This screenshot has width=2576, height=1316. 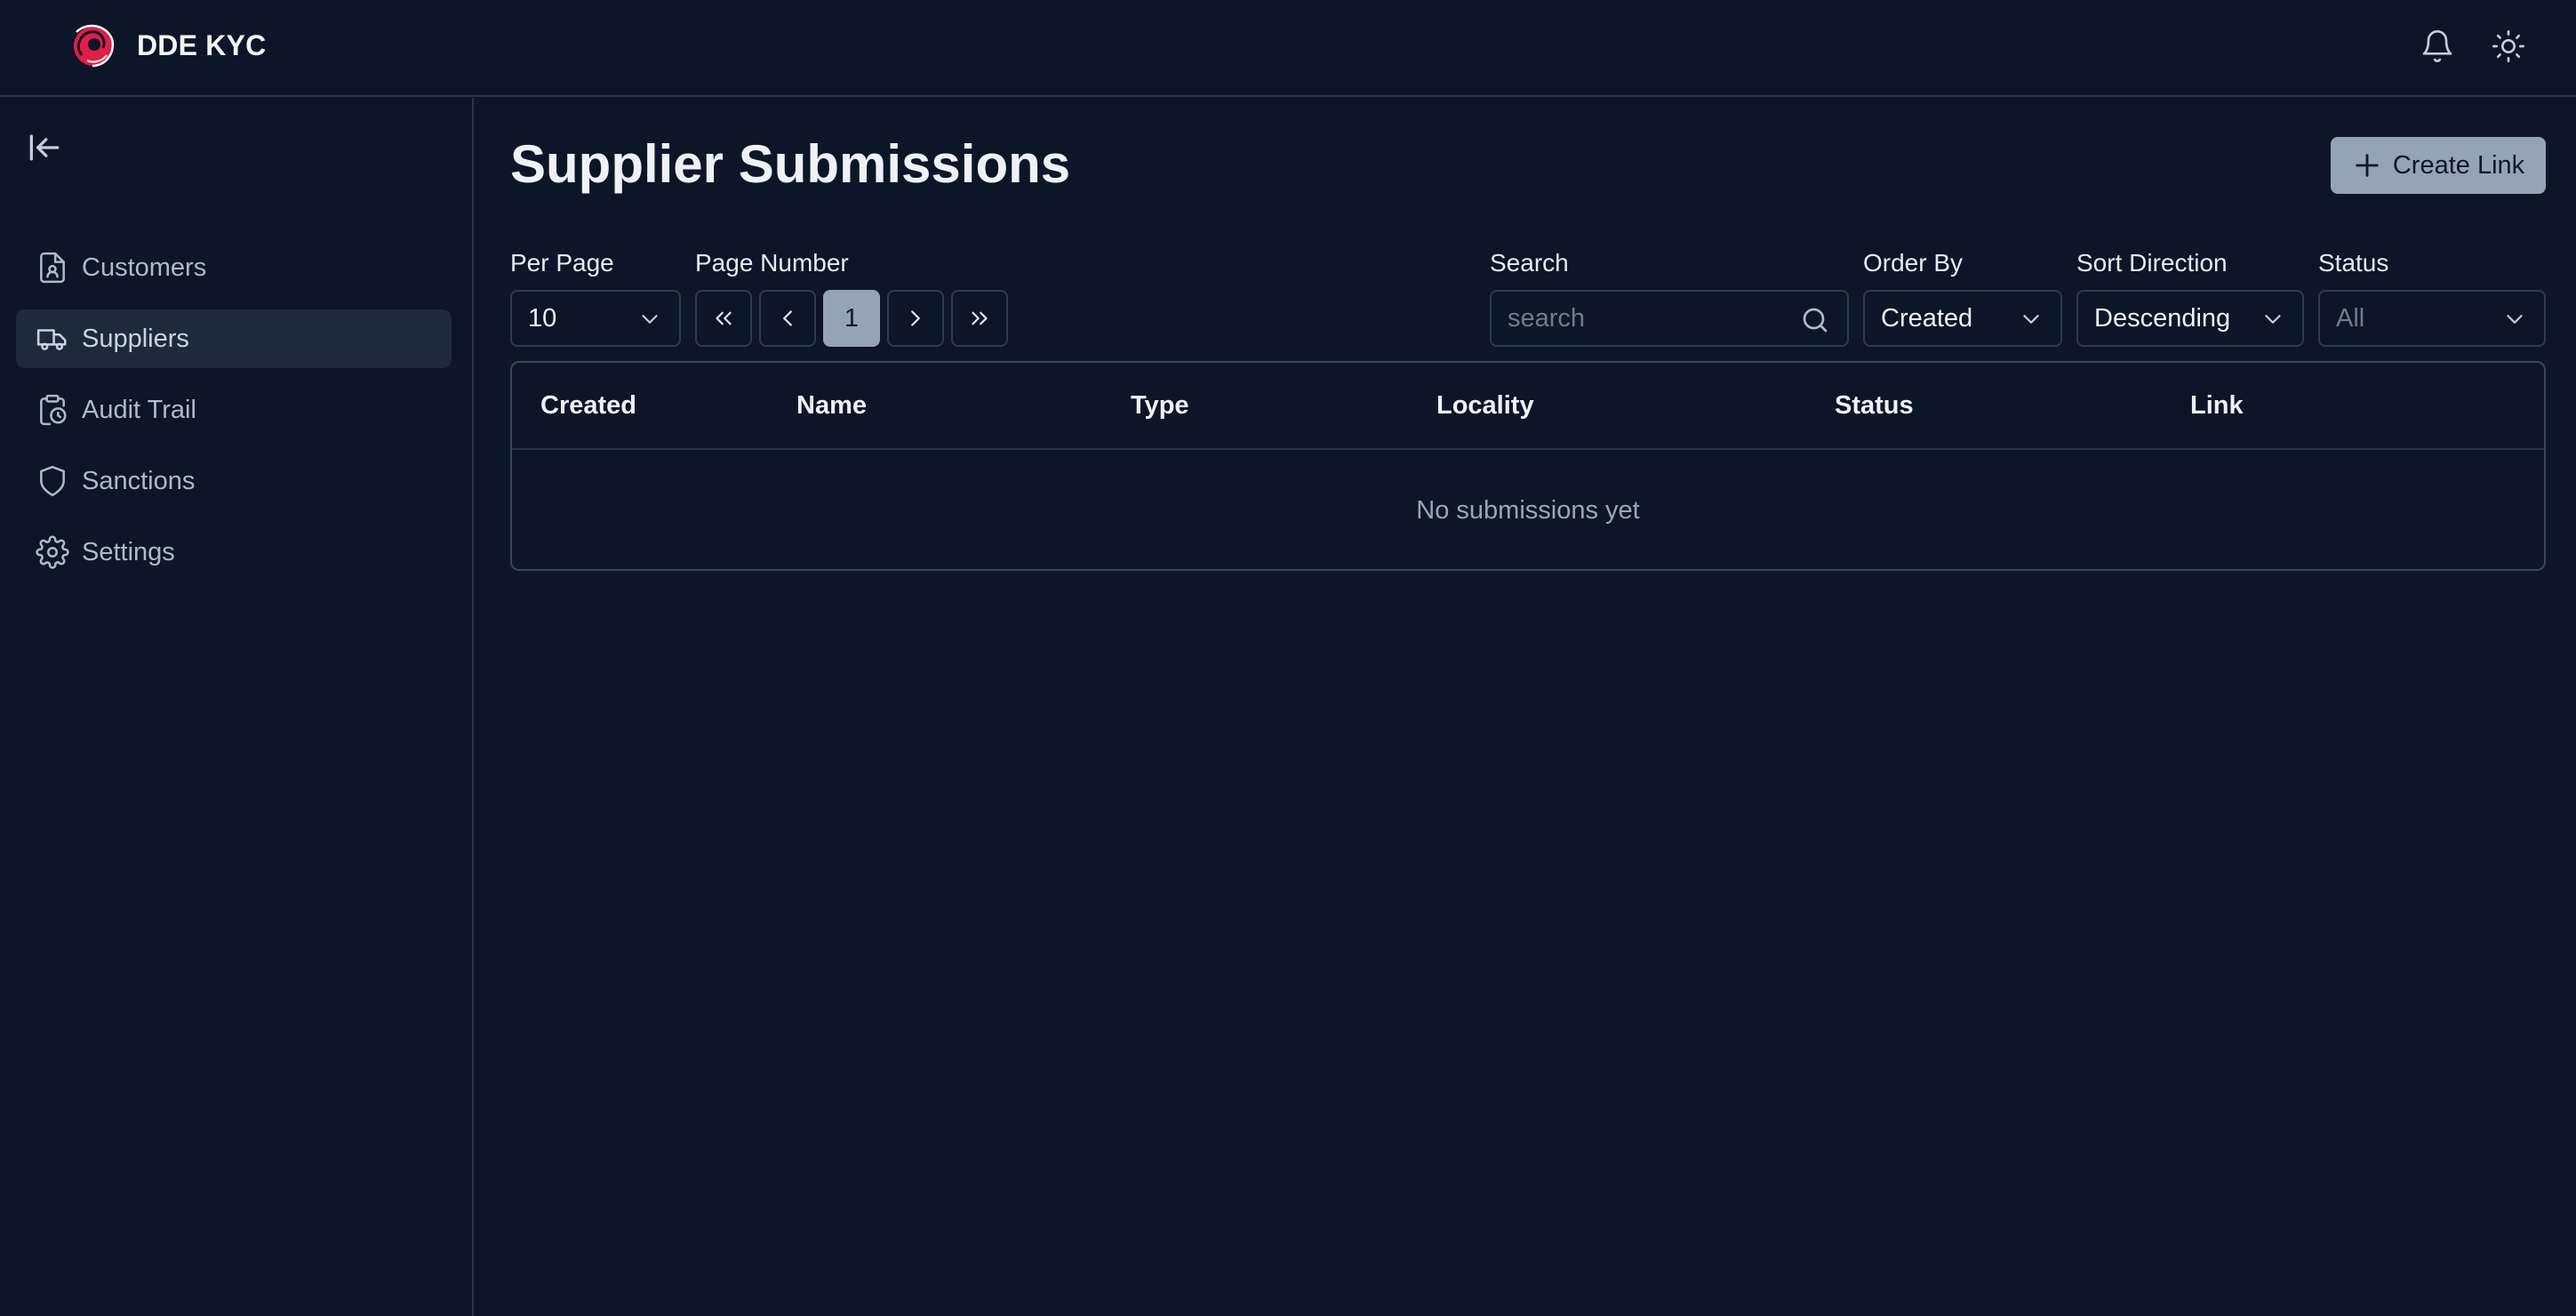 What do you see at coordinates (2458, 165) in the screenshot?
I see `create-link-label: Create Link` at bounding box center [2458, 165].